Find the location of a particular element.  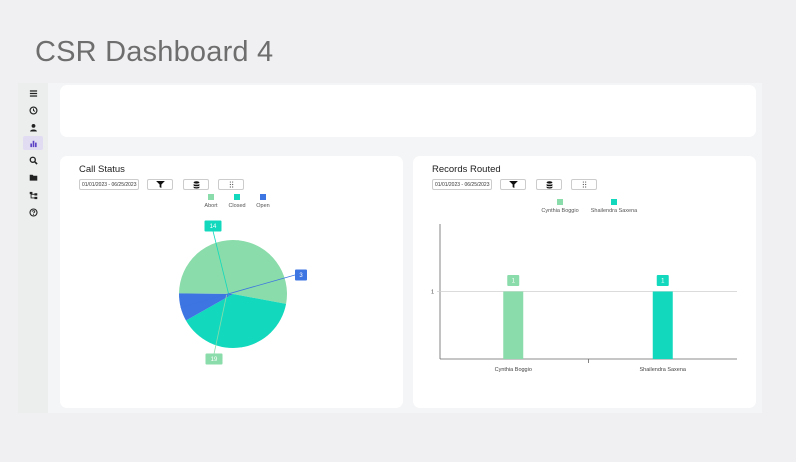

hierarchy-icon is located at coordinates (33, 195).